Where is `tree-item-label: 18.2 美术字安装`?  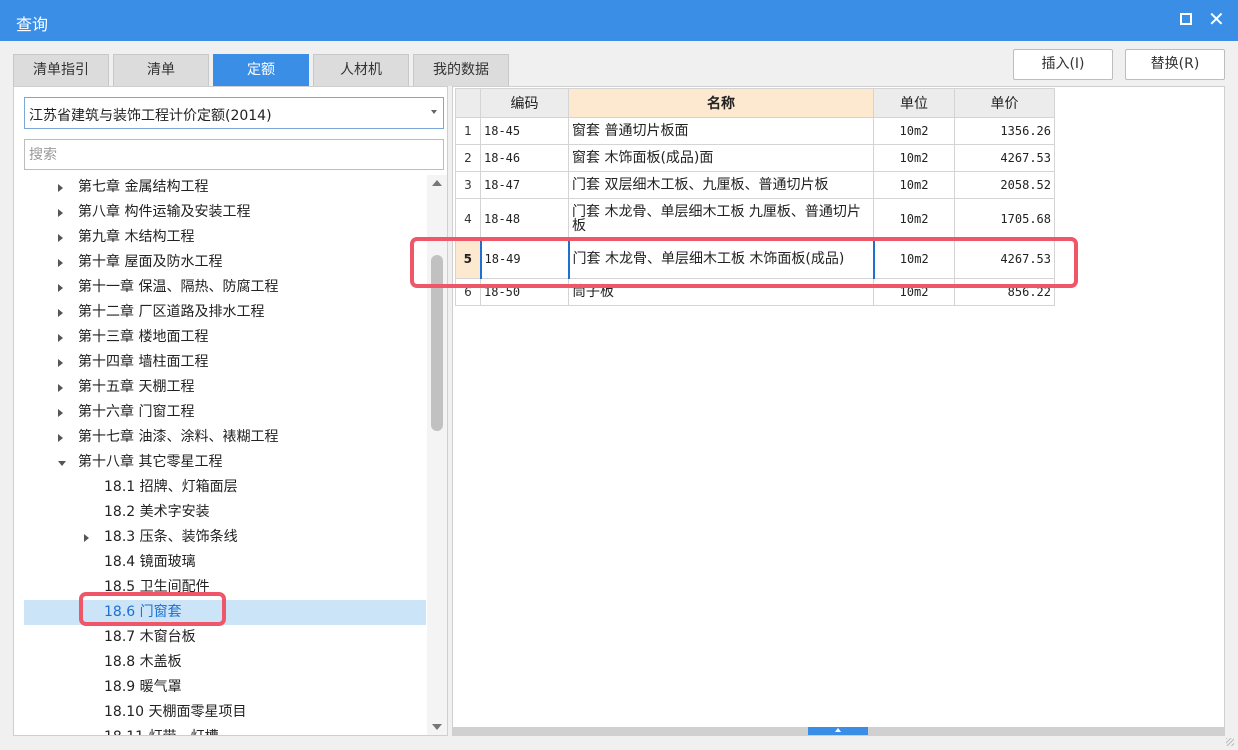 tree-item-label: 18.2 美术字安装 is located at coordinates (157, 512).